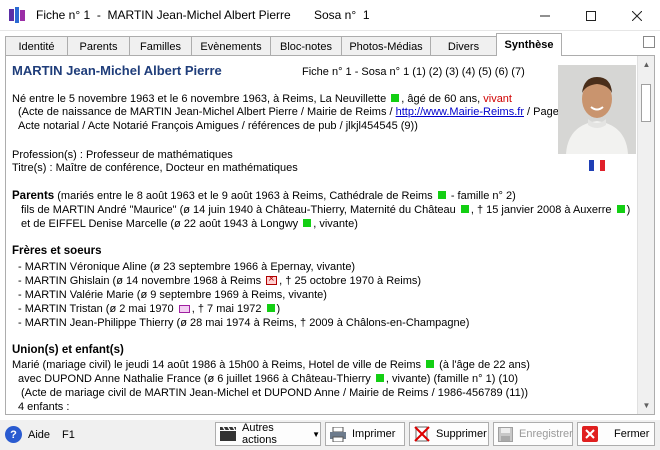  I want to click on clapperboard-icon, so click(228, 434).